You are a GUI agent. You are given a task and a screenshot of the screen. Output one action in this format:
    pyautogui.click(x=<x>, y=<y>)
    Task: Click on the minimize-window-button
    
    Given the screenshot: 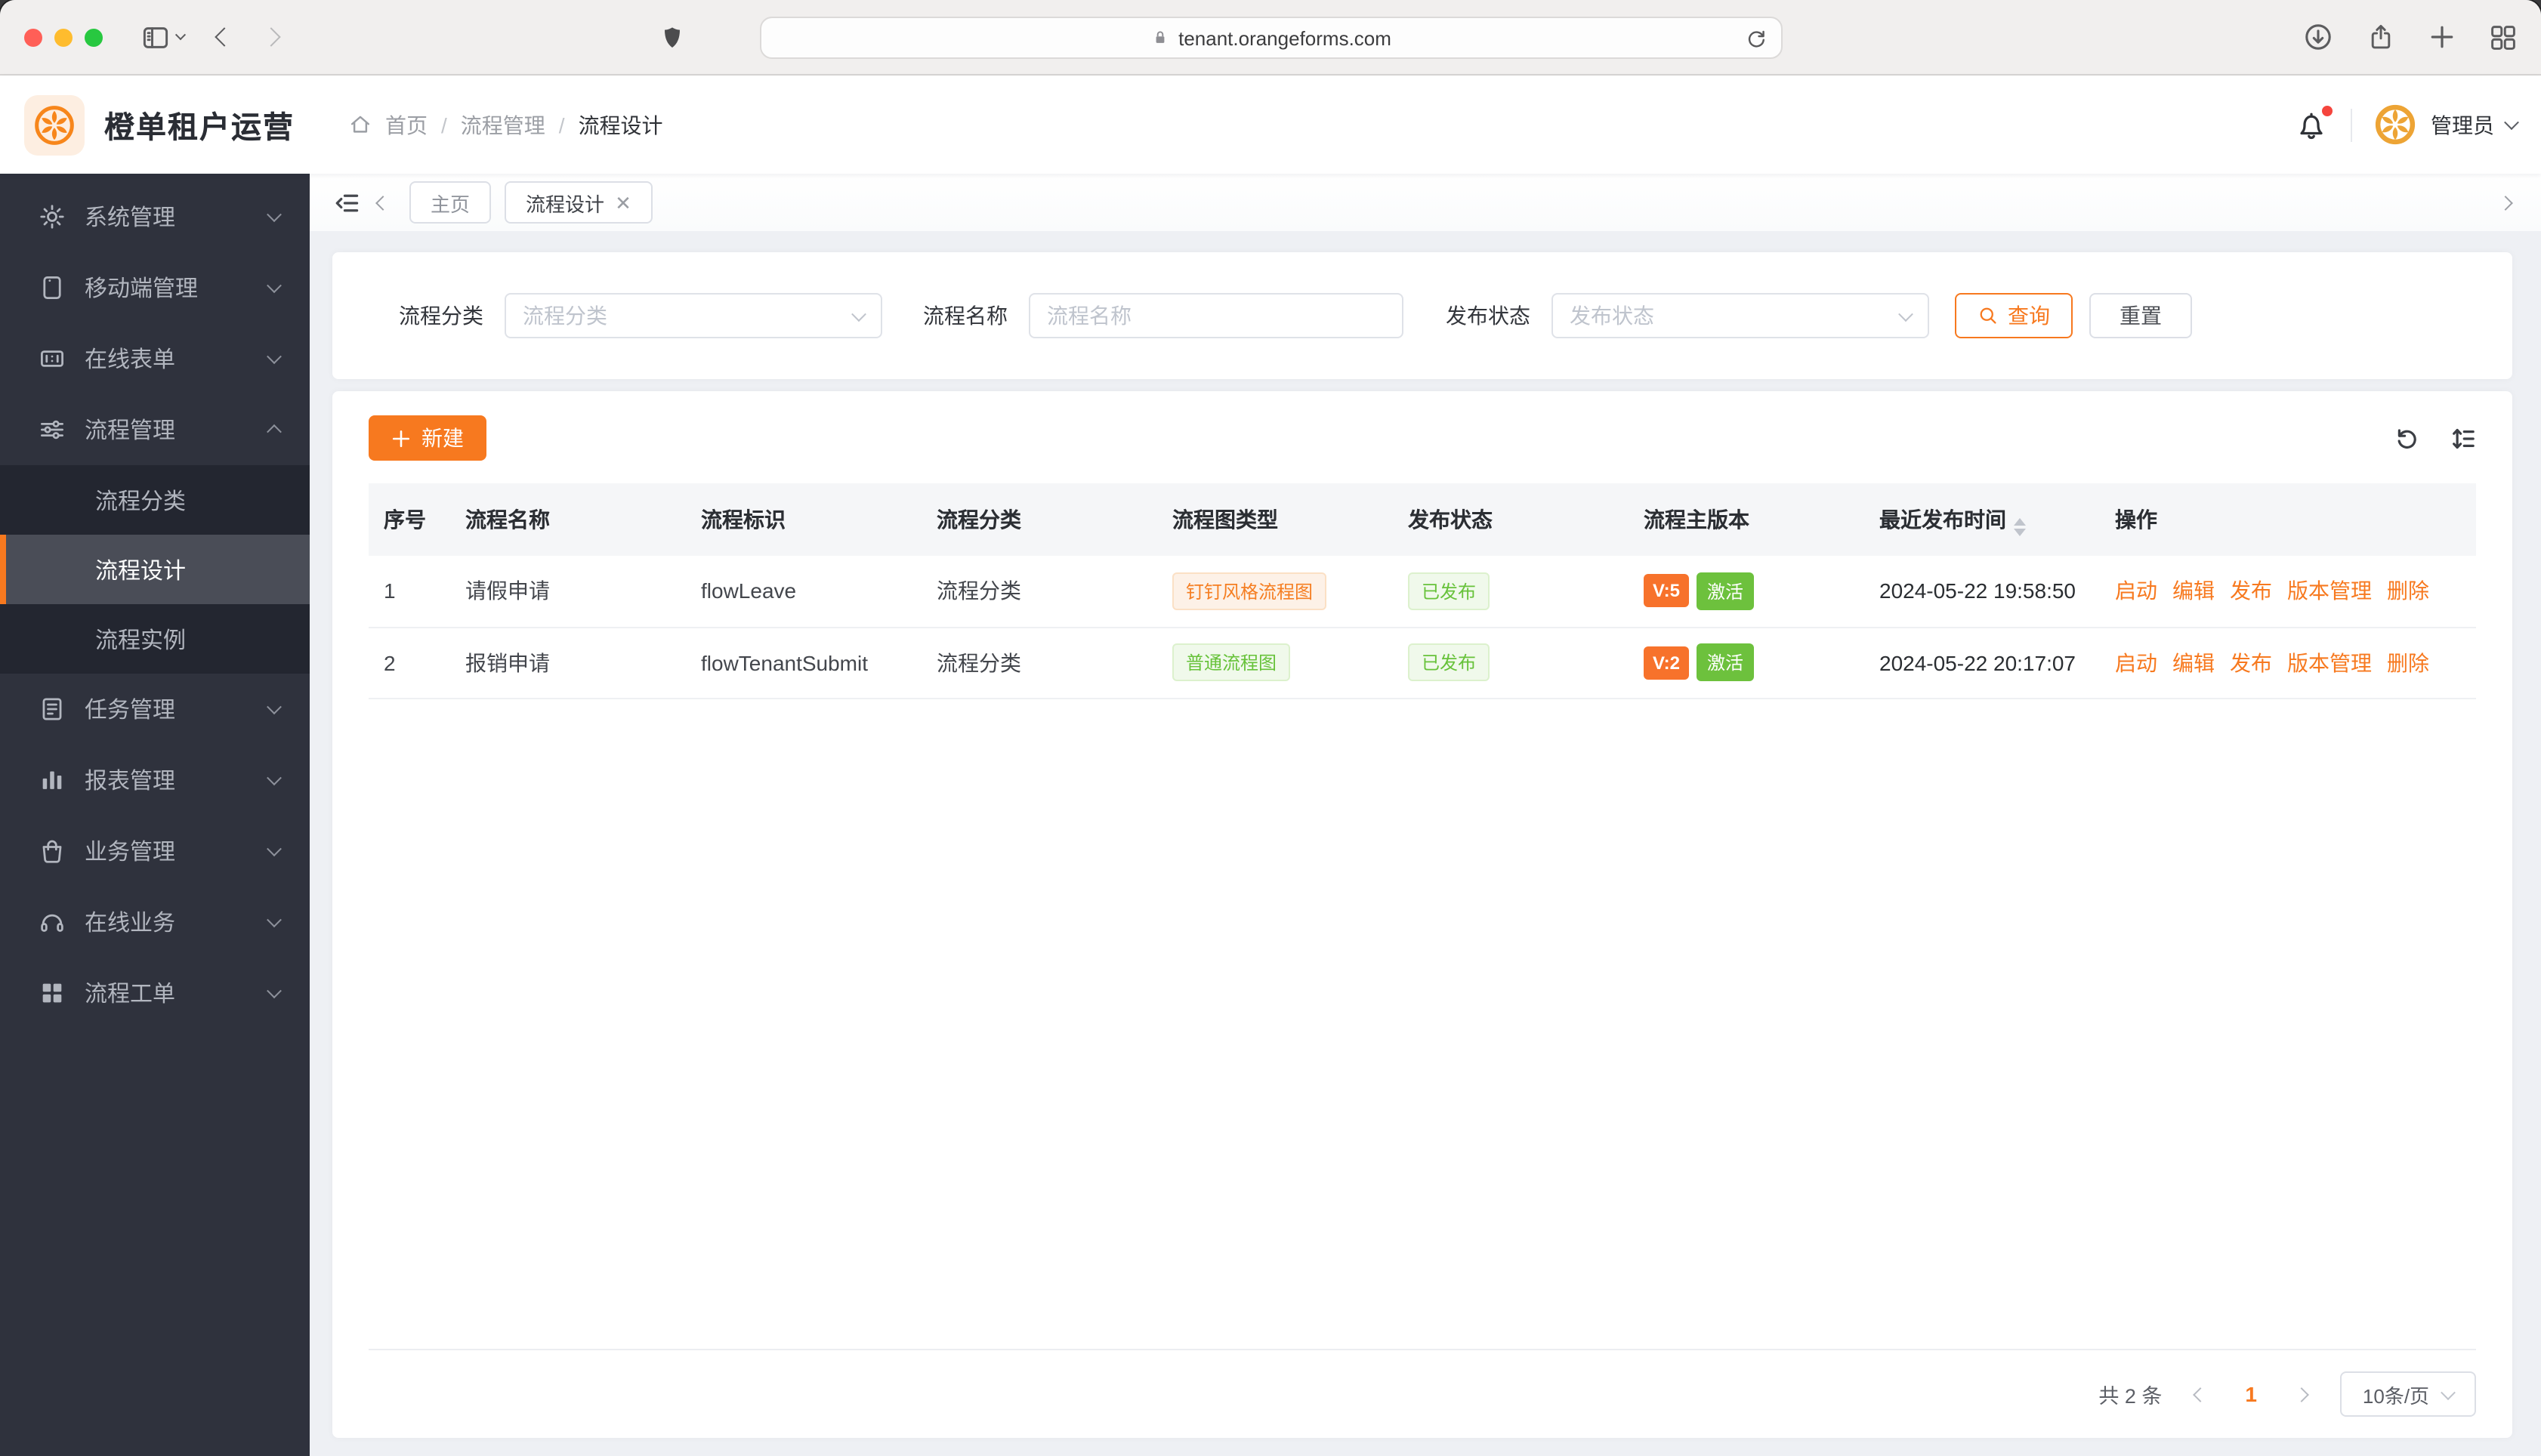 What is the action you would take?
    pyautogui.click(x=64, y=37)
    